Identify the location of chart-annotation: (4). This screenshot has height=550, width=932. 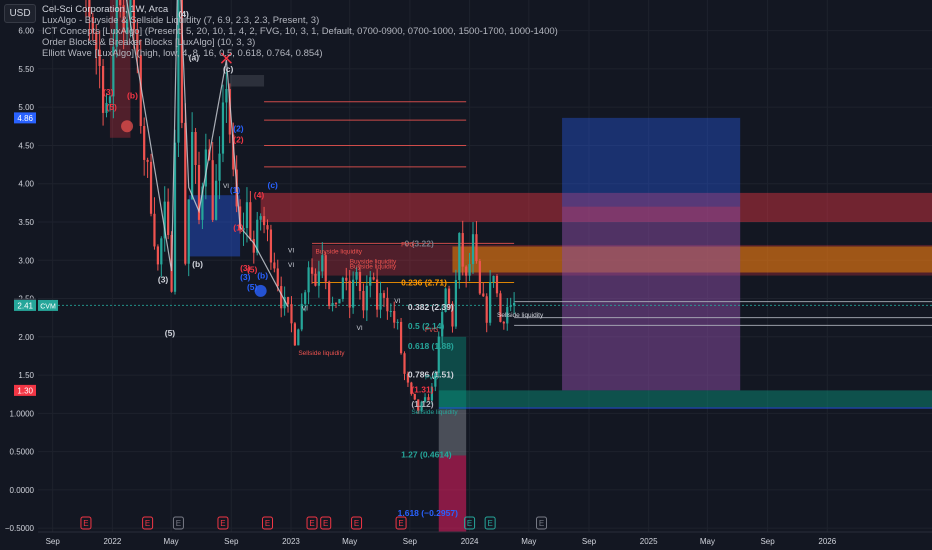
(259, 195).